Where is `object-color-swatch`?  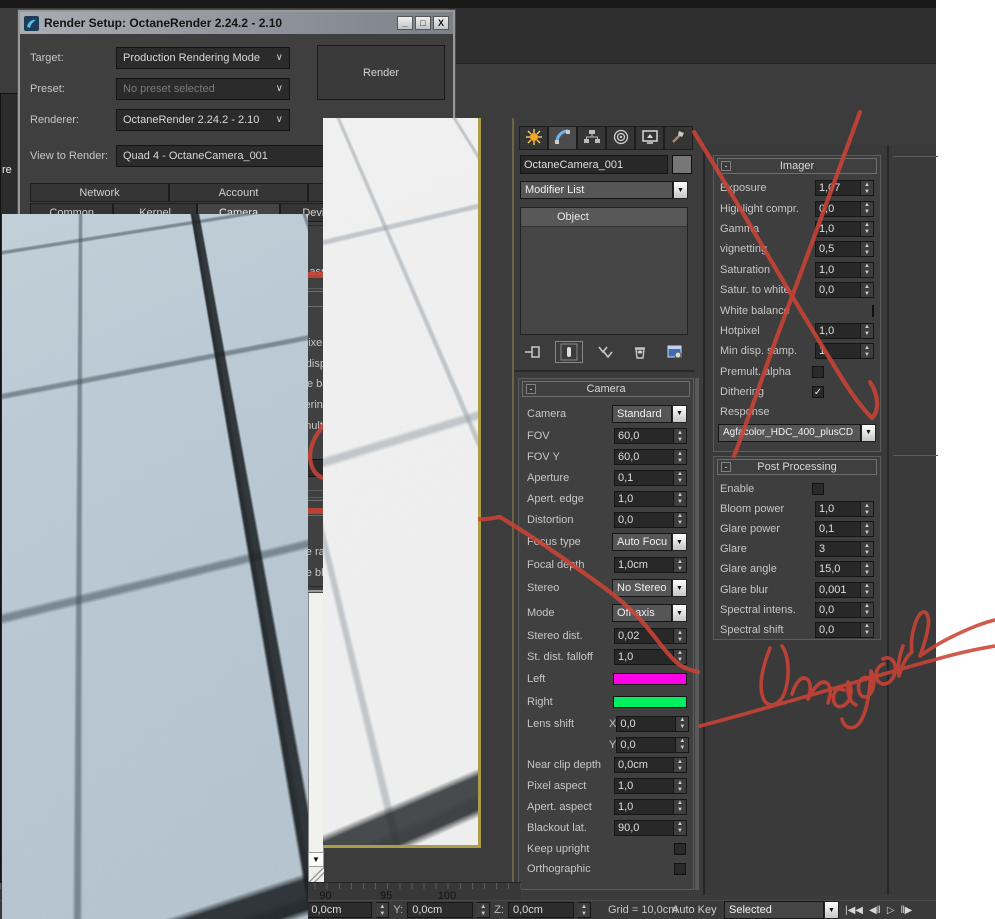
object-color-swatch is located at coordinates (682, 164).